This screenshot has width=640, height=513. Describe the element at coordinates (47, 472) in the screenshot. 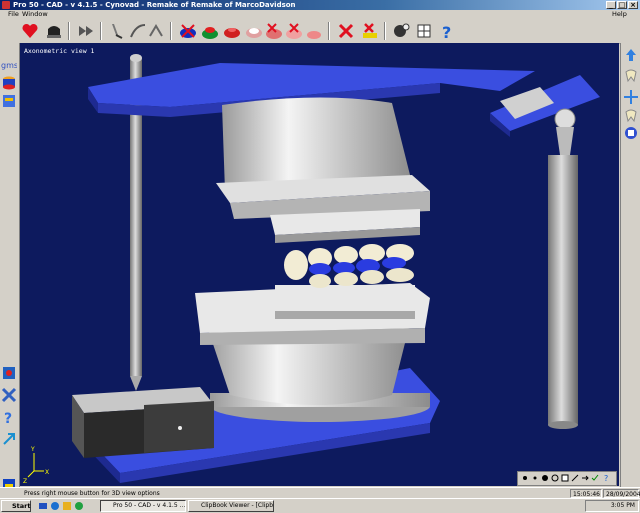

I see `axis-x-label: X` at that location.